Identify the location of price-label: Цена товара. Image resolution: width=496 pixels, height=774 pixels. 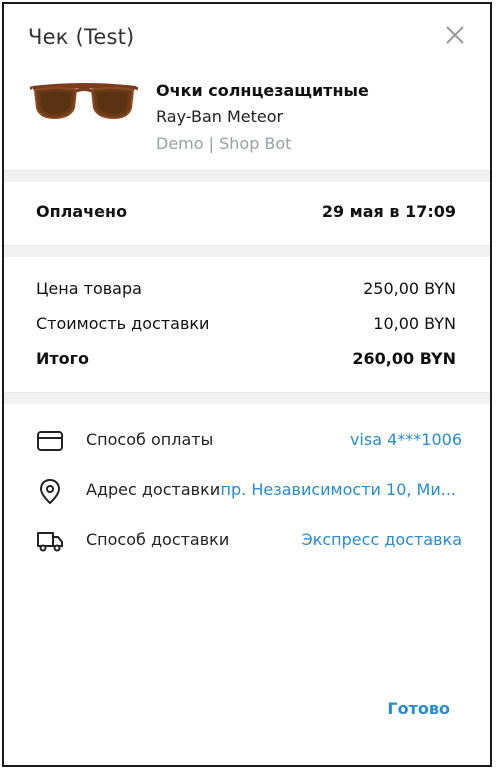
(89, 288).